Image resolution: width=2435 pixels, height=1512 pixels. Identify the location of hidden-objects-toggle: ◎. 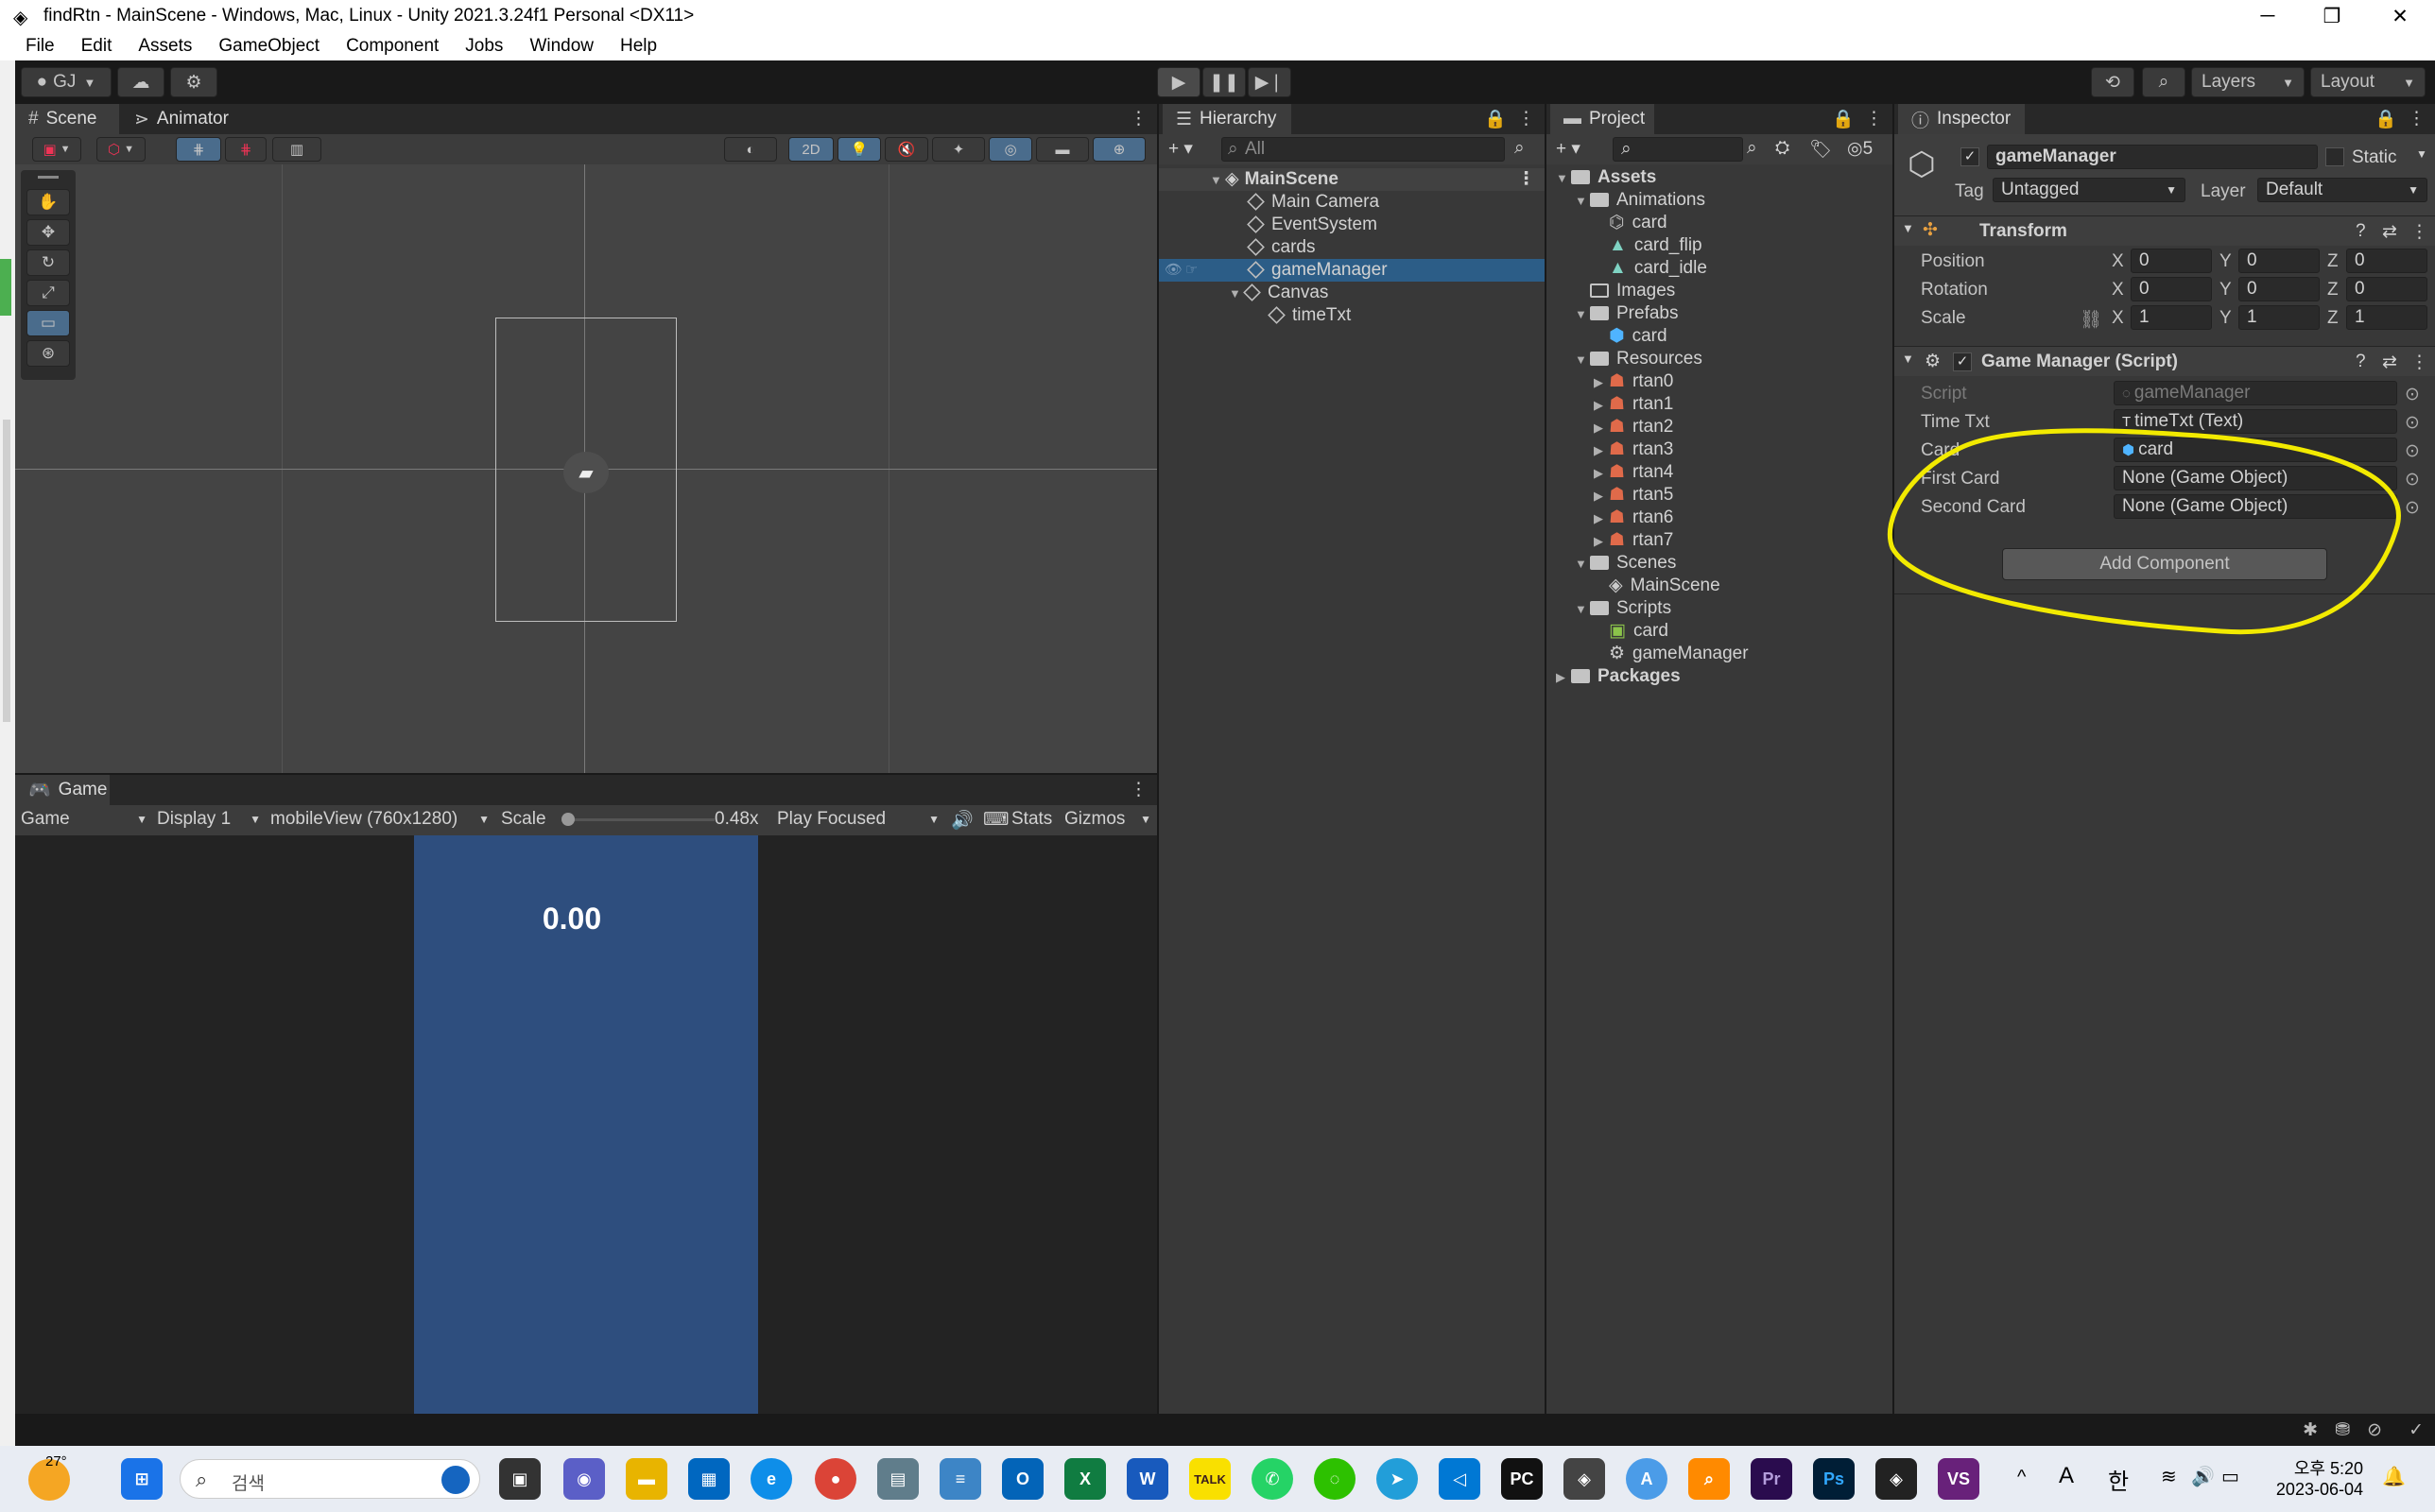
(1010, 149).